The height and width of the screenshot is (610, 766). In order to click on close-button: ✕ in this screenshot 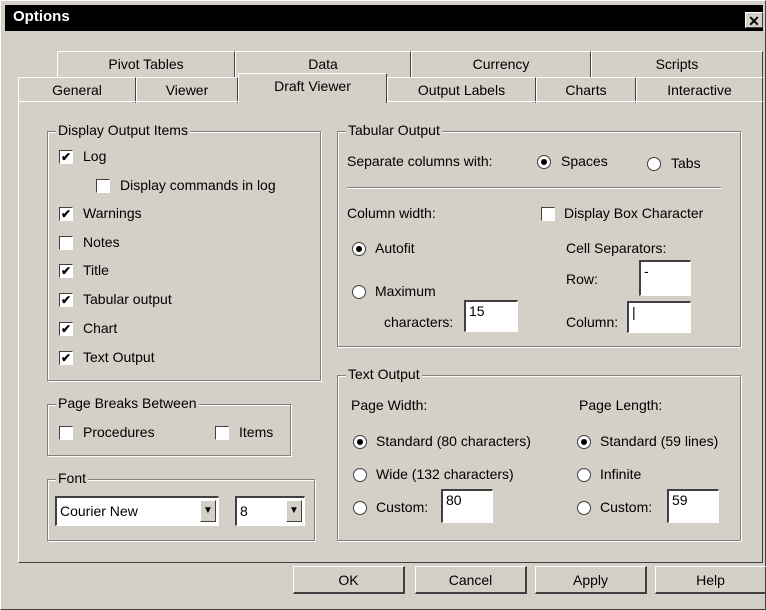, I will do `click(754, 20)`.